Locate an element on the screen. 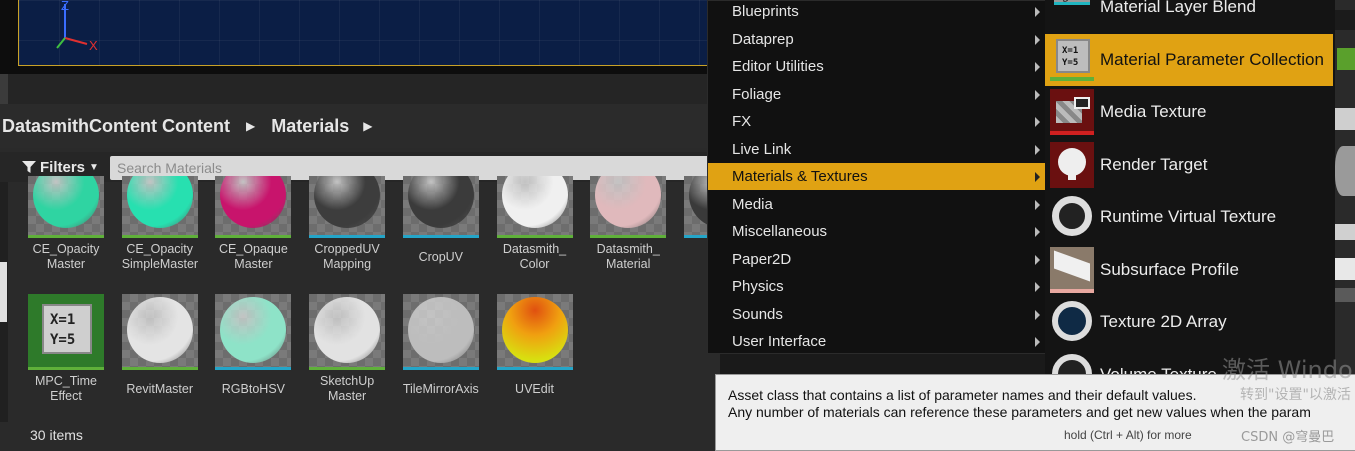  submenu-item-label: Material Layer Blend is located at coordinates (1178, 8).